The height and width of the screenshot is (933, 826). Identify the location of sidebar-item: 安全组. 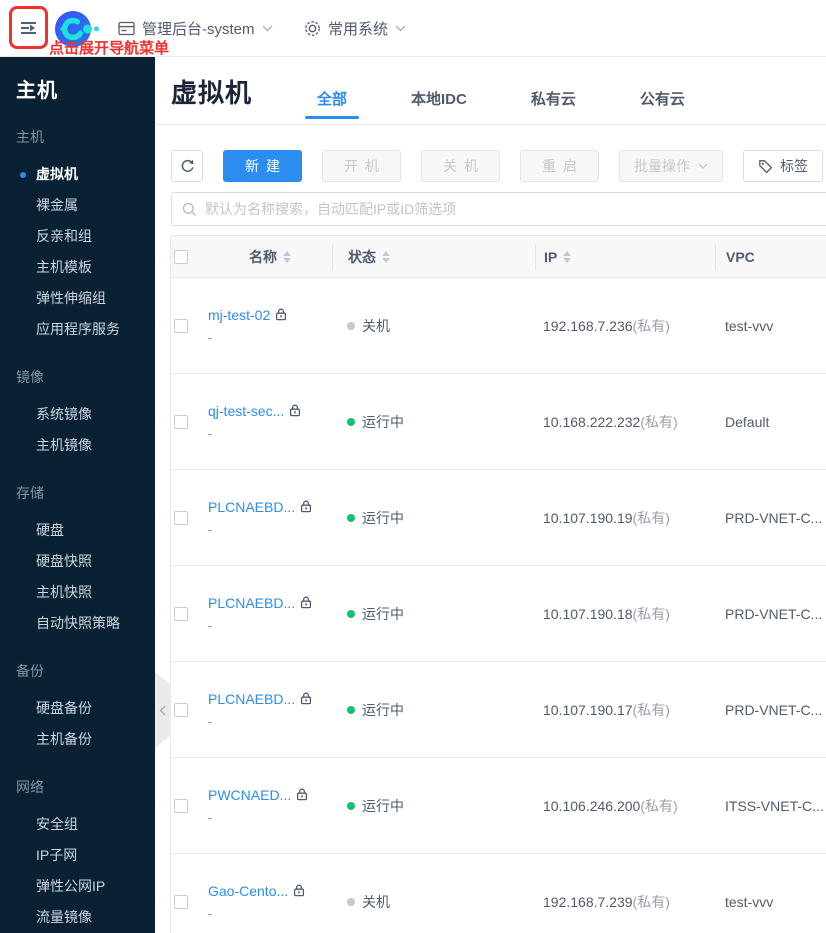
(85, 824).